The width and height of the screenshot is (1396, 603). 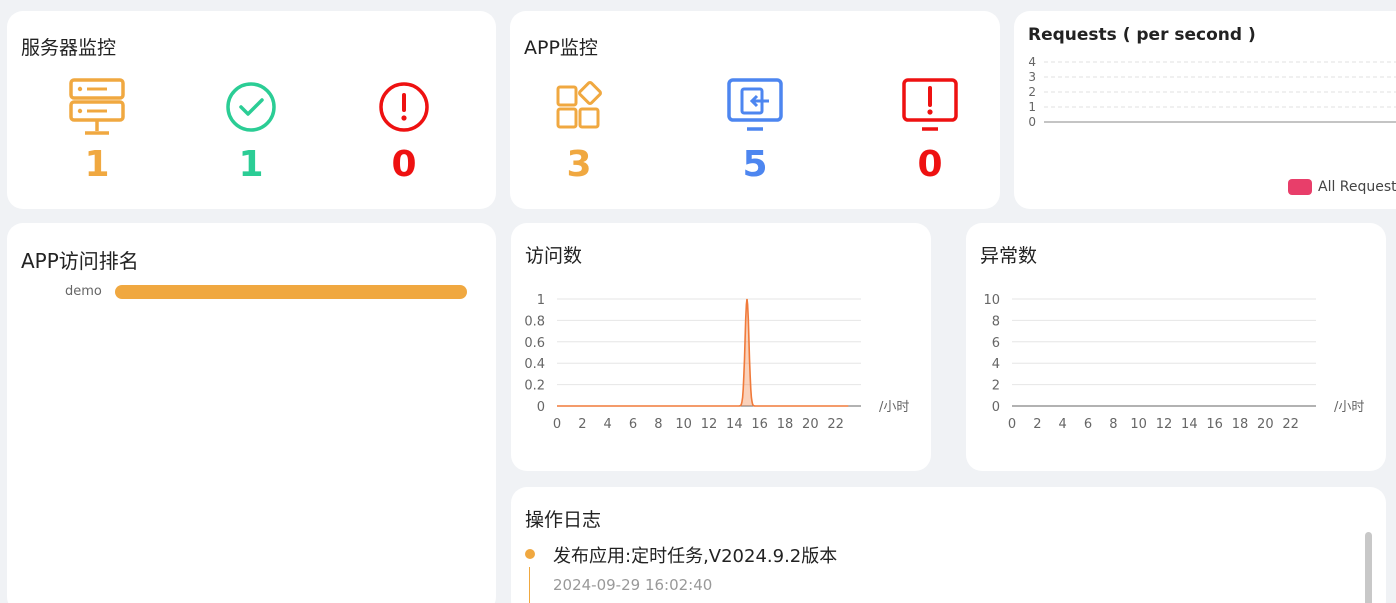 I want to click on errors-x-tick: 8, so click(x=1113, y=424).